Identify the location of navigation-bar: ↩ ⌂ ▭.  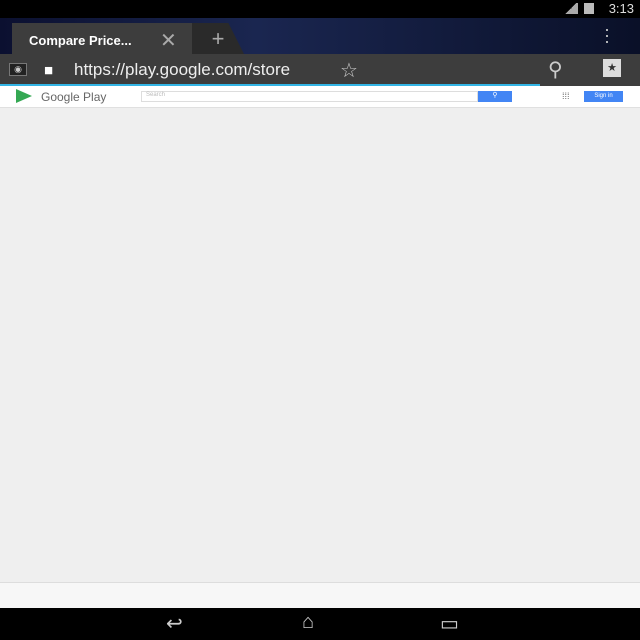
(320, 624).